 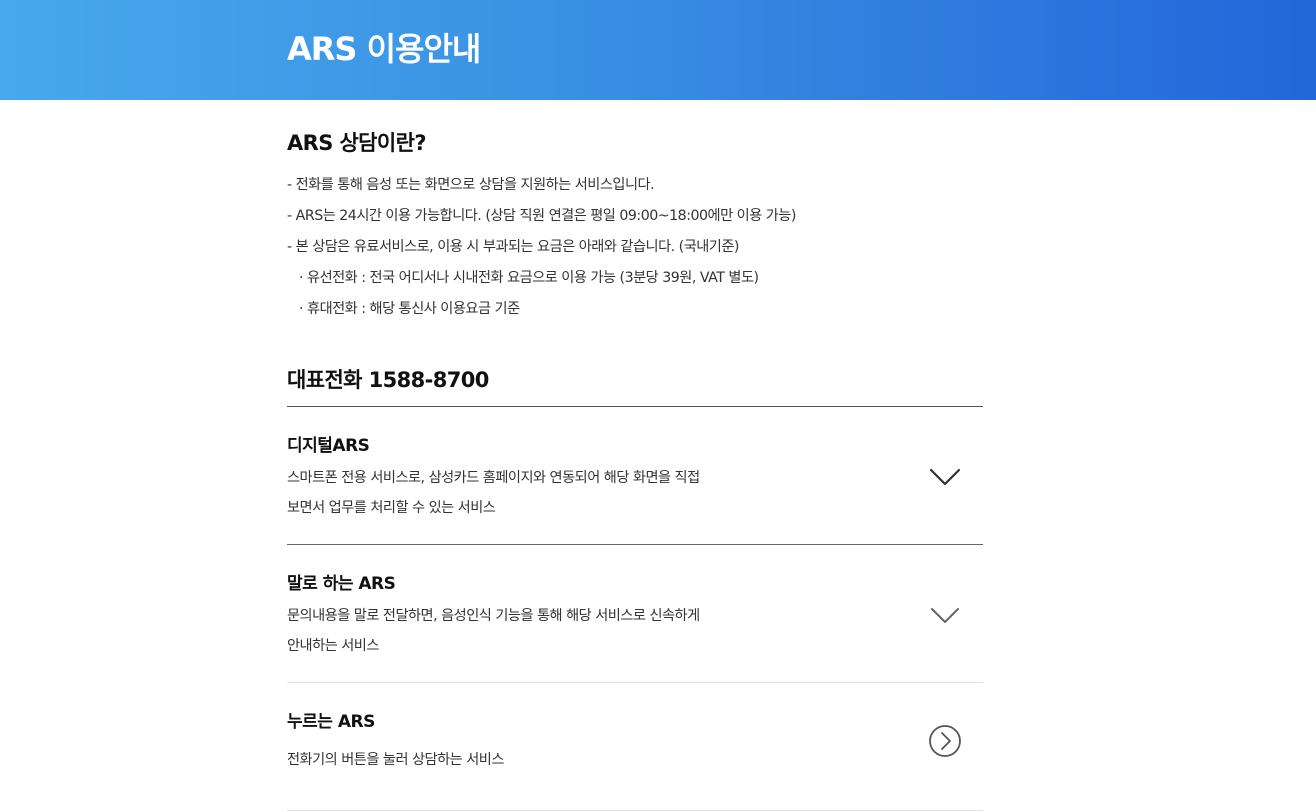 I want to click on accordion-item-keypad-ars: 누르는 ARS 전화기의 버튼을 눌러 상담하는 서비스, so click(x=635, y=747).